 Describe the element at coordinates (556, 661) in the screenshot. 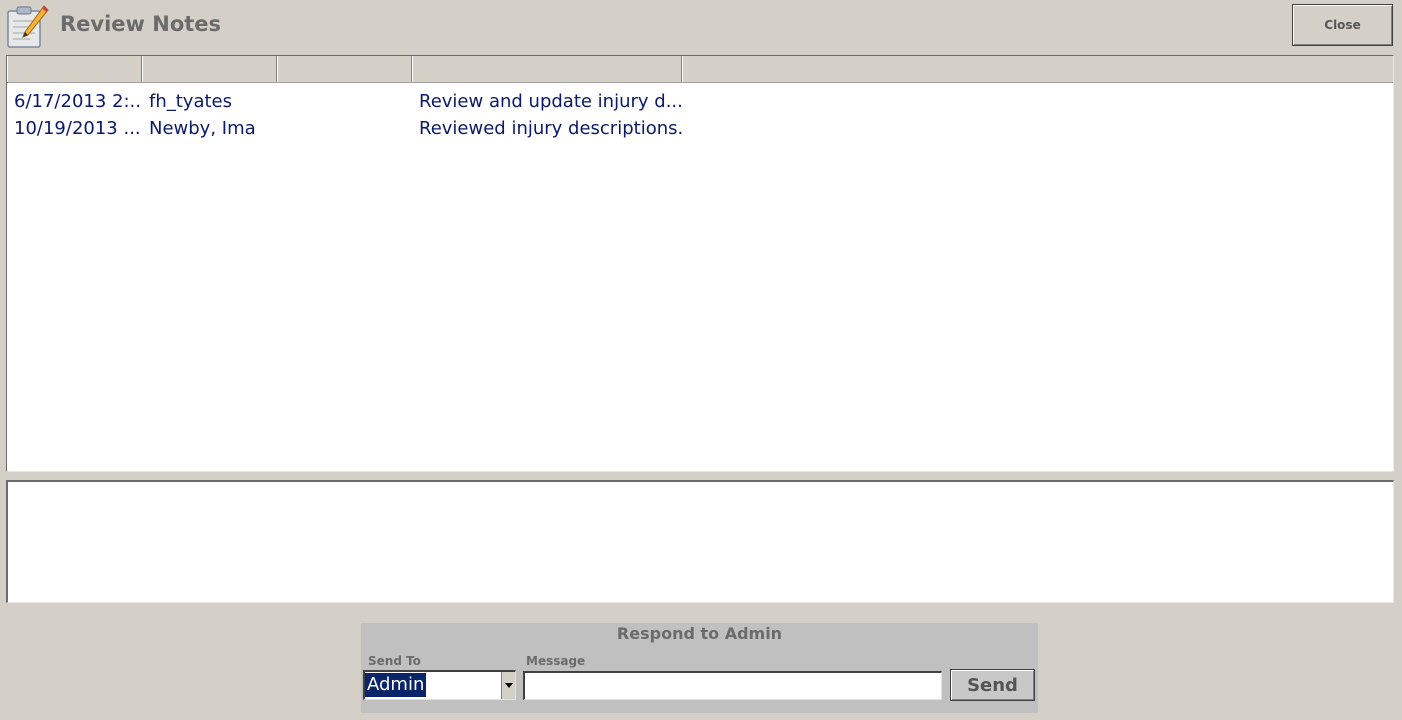

I see `message-label: Message` at that location.